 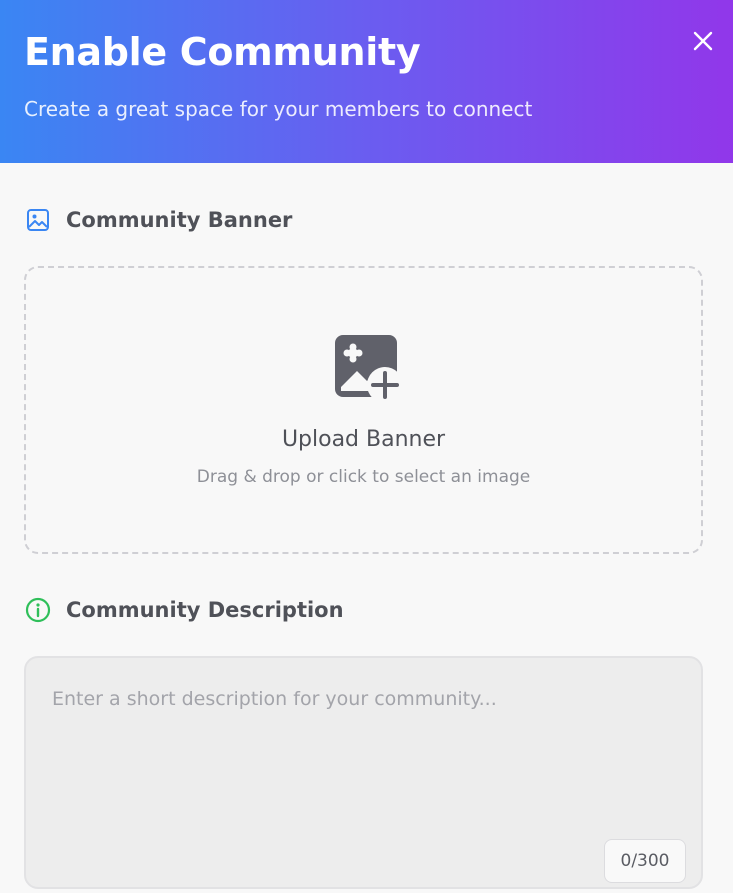 I want to click on image-add-icon, so click(x=369, y=369).